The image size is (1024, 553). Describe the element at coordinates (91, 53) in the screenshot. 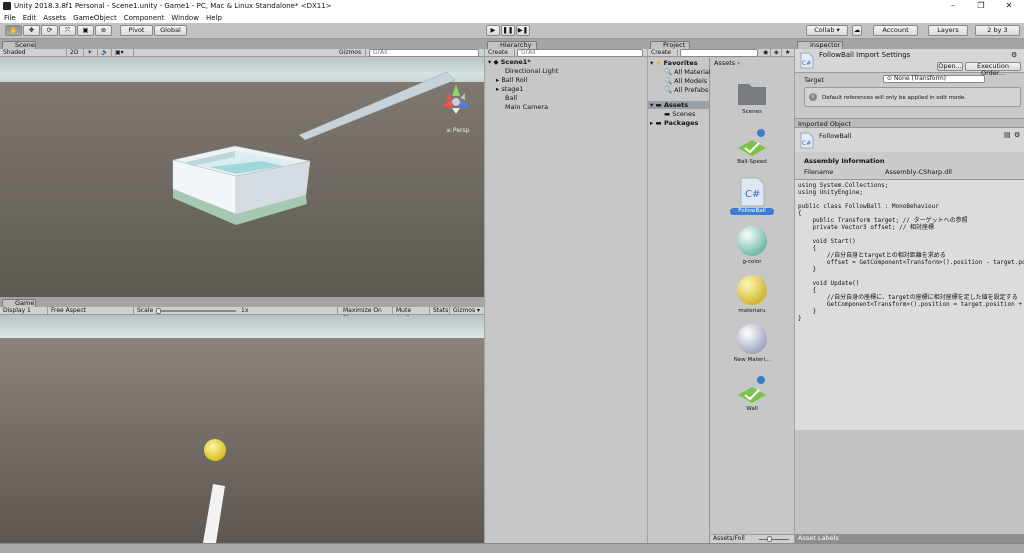

I see `lighting-toggle-icon: ☀` at that location.